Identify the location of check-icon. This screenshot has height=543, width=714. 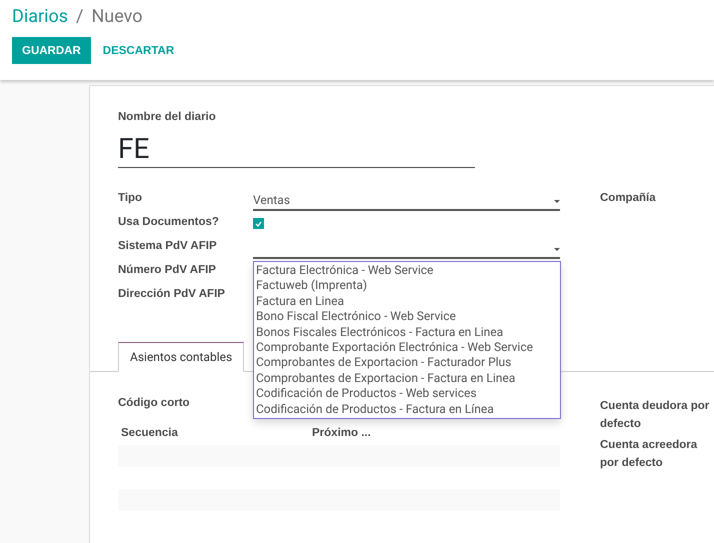
(258, 223).